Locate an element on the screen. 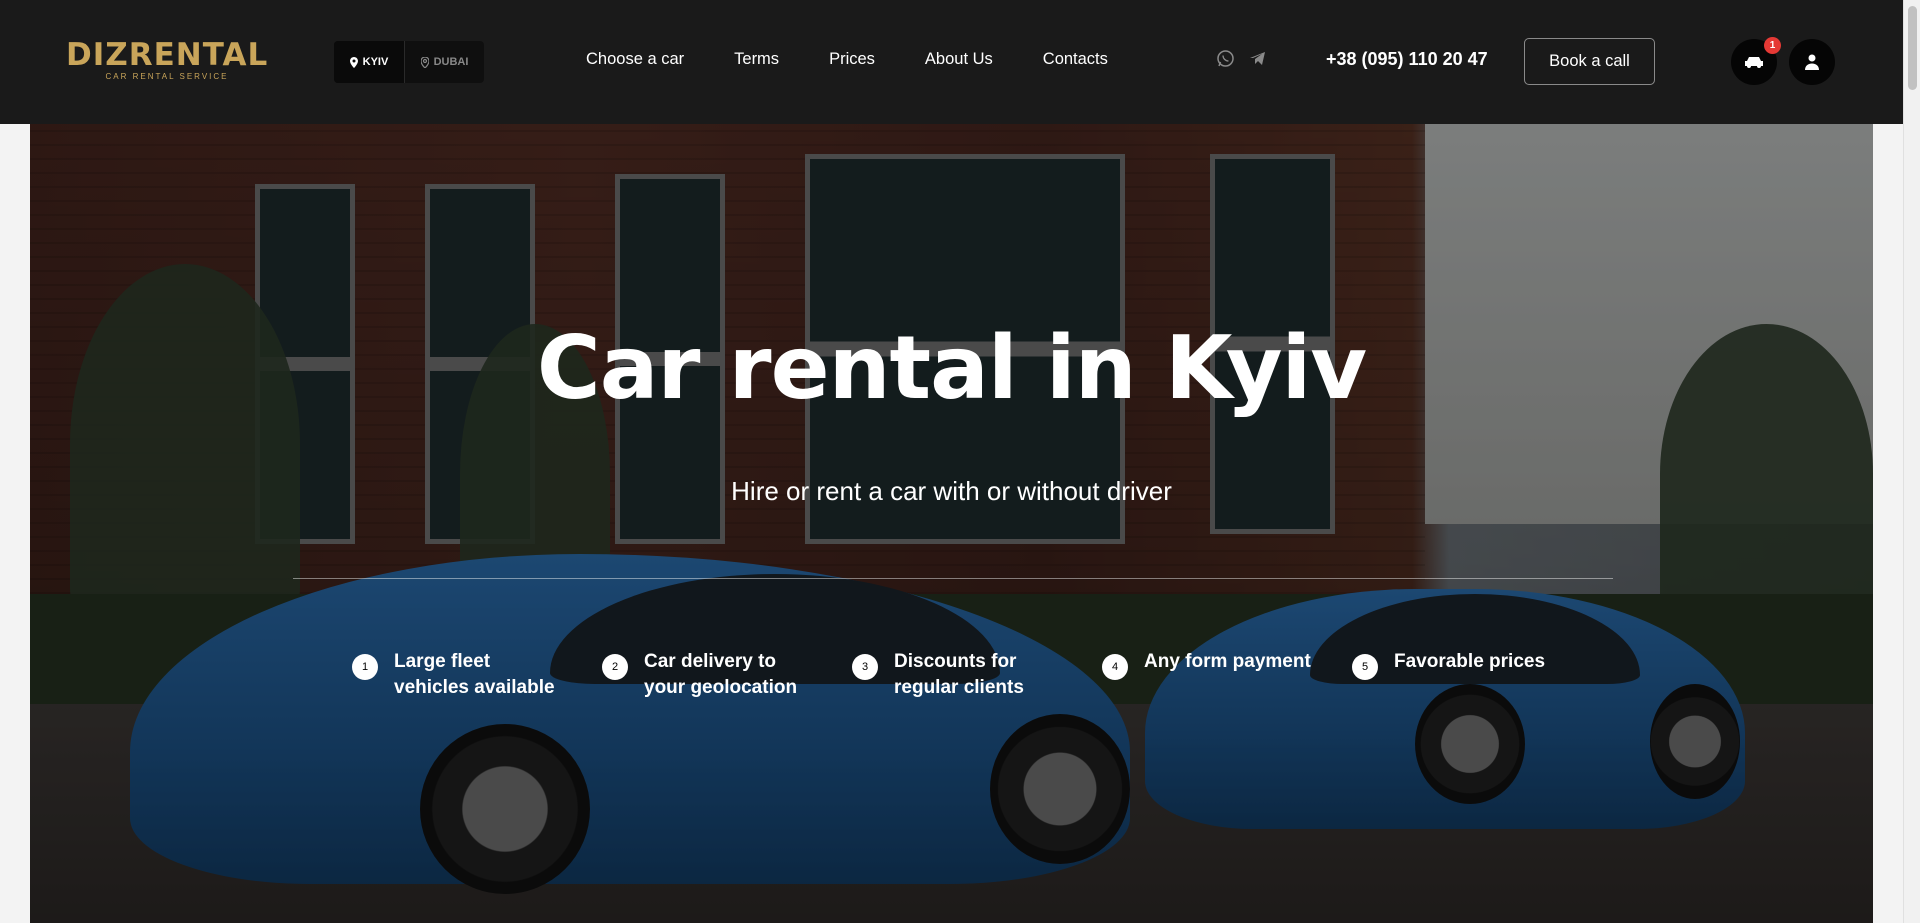  user-icon is located at coordinates (1812, 62).